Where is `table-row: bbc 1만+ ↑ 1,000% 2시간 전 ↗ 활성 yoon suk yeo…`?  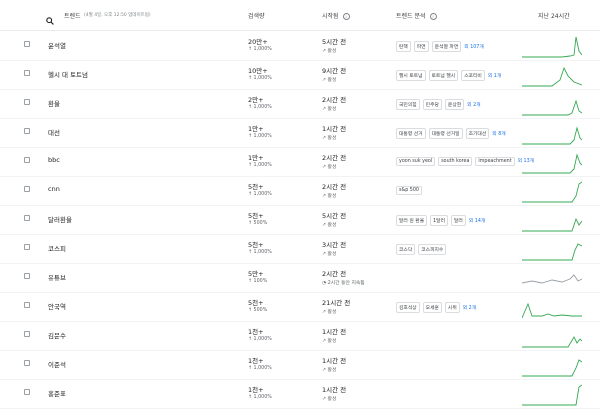
table-row: bbc 1만+ ↑ 1,000% 2시간 전 ↗ 활성 yoon suk yeo… is located at coordinates (300, 162).